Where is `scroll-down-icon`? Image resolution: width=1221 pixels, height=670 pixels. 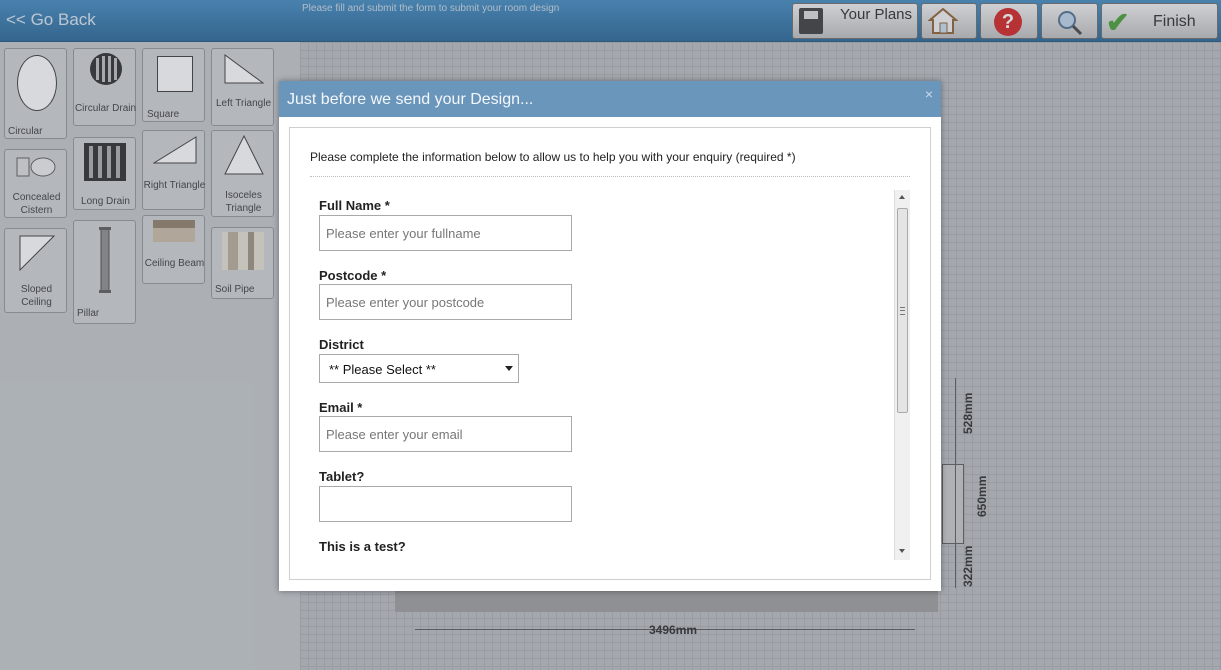
scroll-down-icon is located at coordinates (902, 551).